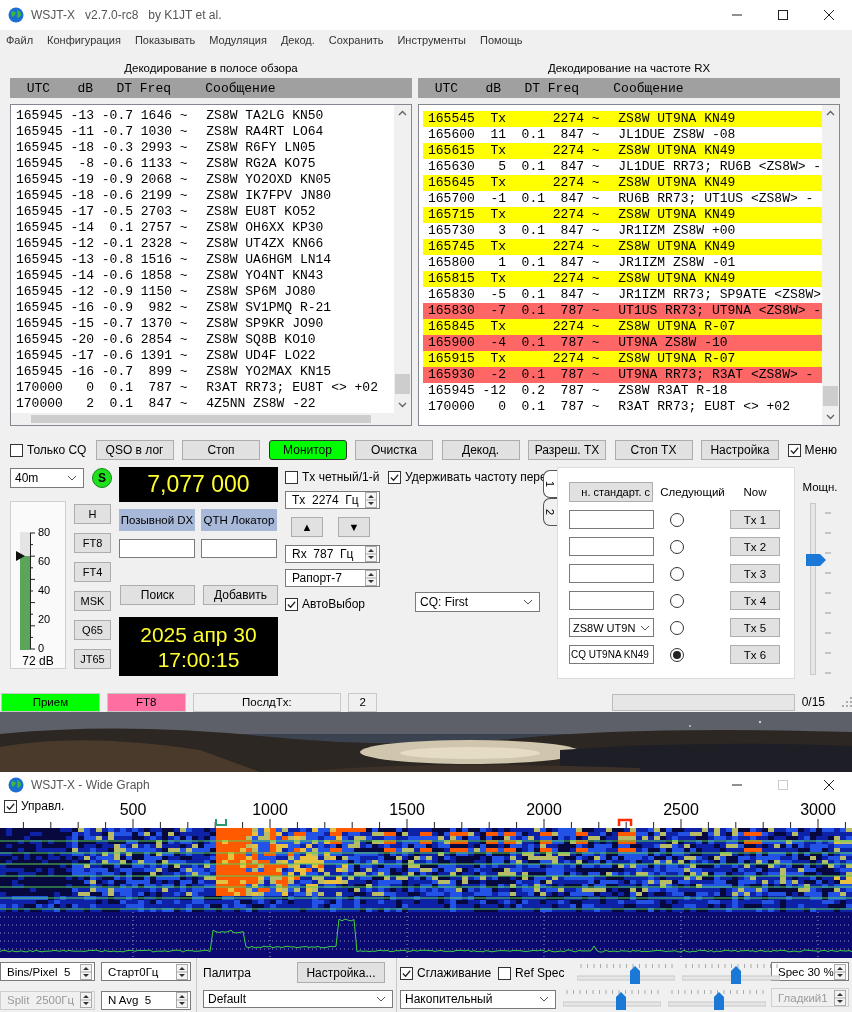 This screenshot has height=1012, width=852. What do you see at coordinates (622, 183) in the screenshot?
I see `decode-row: 165645 Tx 2274 ~ ZS8W UT9NA KN49` at bounding box center [622, 183].